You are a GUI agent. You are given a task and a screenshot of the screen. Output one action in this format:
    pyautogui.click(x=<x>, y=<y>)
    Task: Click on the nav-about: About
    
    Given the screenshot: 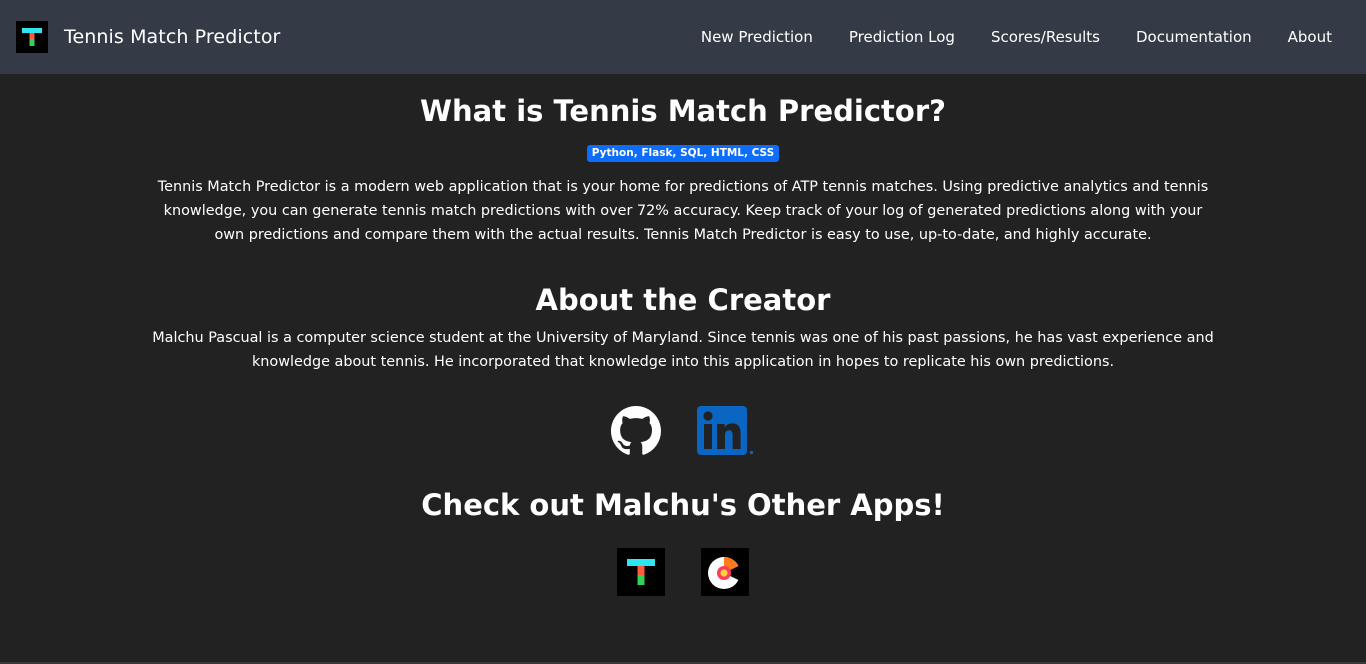 What is the action you would take?
    pyautogui.click(x=1310, y=37)
    